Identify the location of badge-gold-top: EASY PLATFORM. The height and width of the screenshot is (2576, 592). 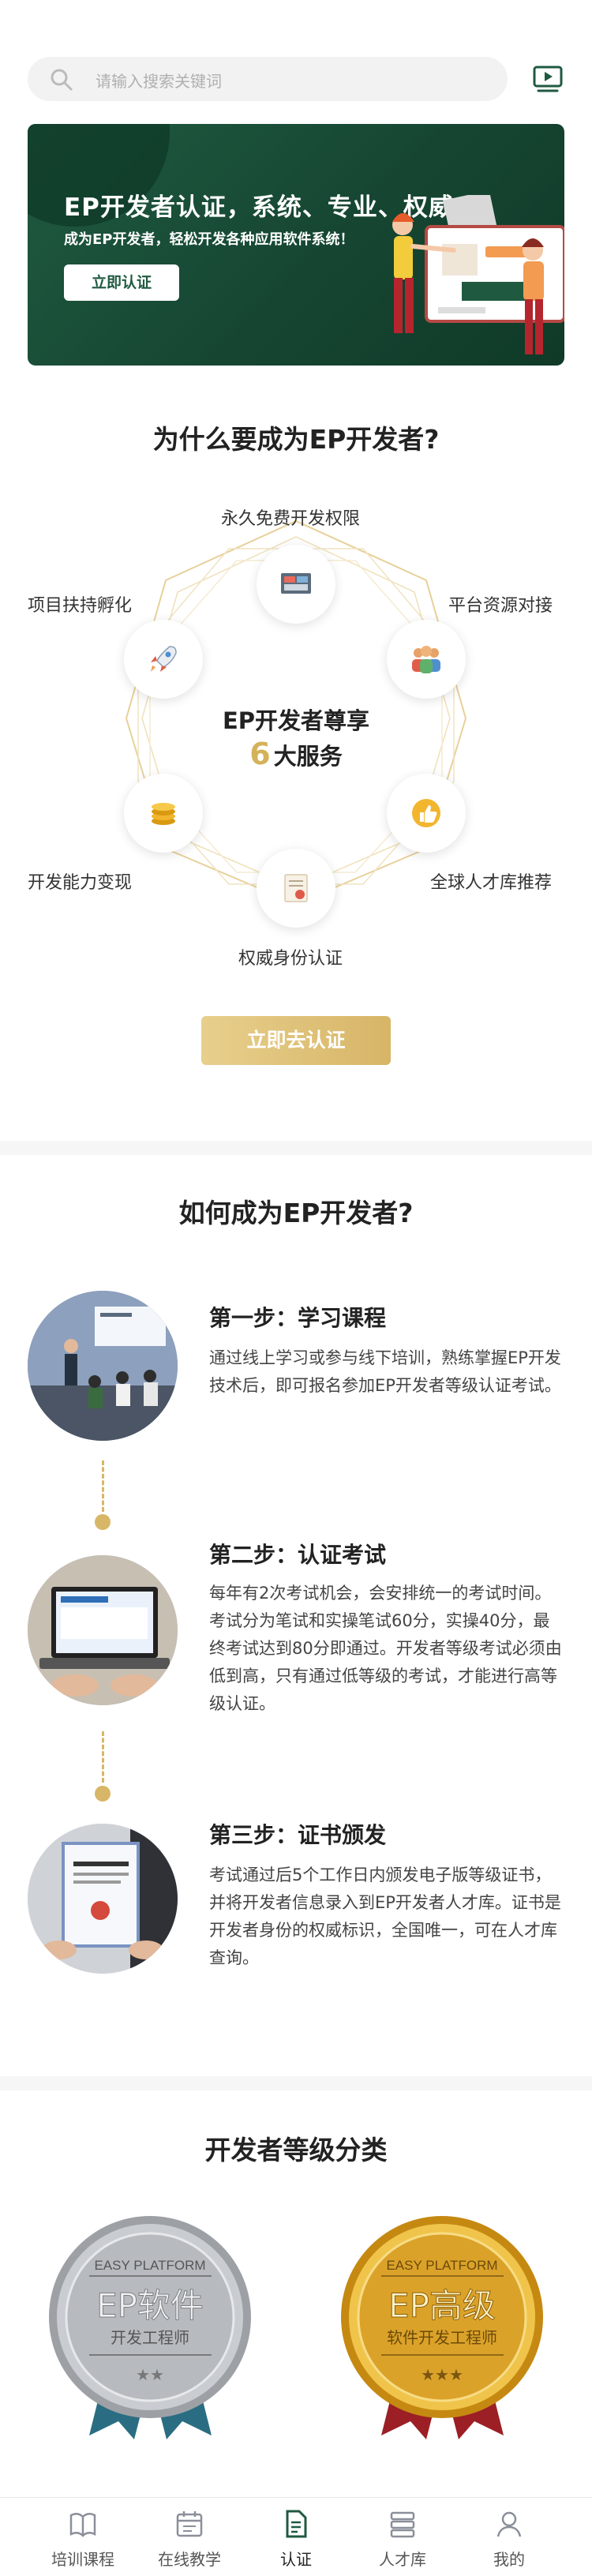
(442, 2265).